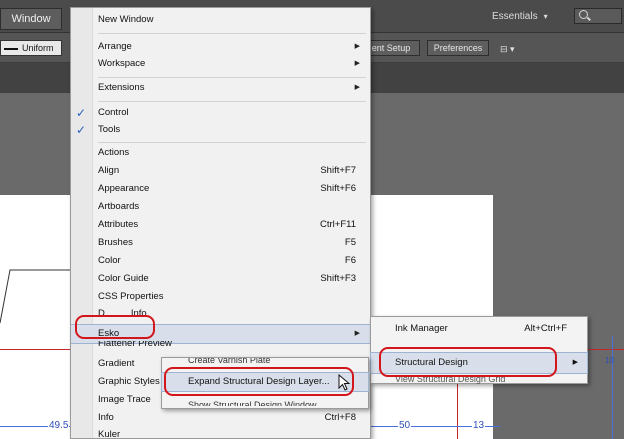 Image resolution: width=624 pixels, height=439 pixels. Describe the element at coordinates (129, 381) in the screenshot. I see `menu-item-label: Graphic Styles` at that location.